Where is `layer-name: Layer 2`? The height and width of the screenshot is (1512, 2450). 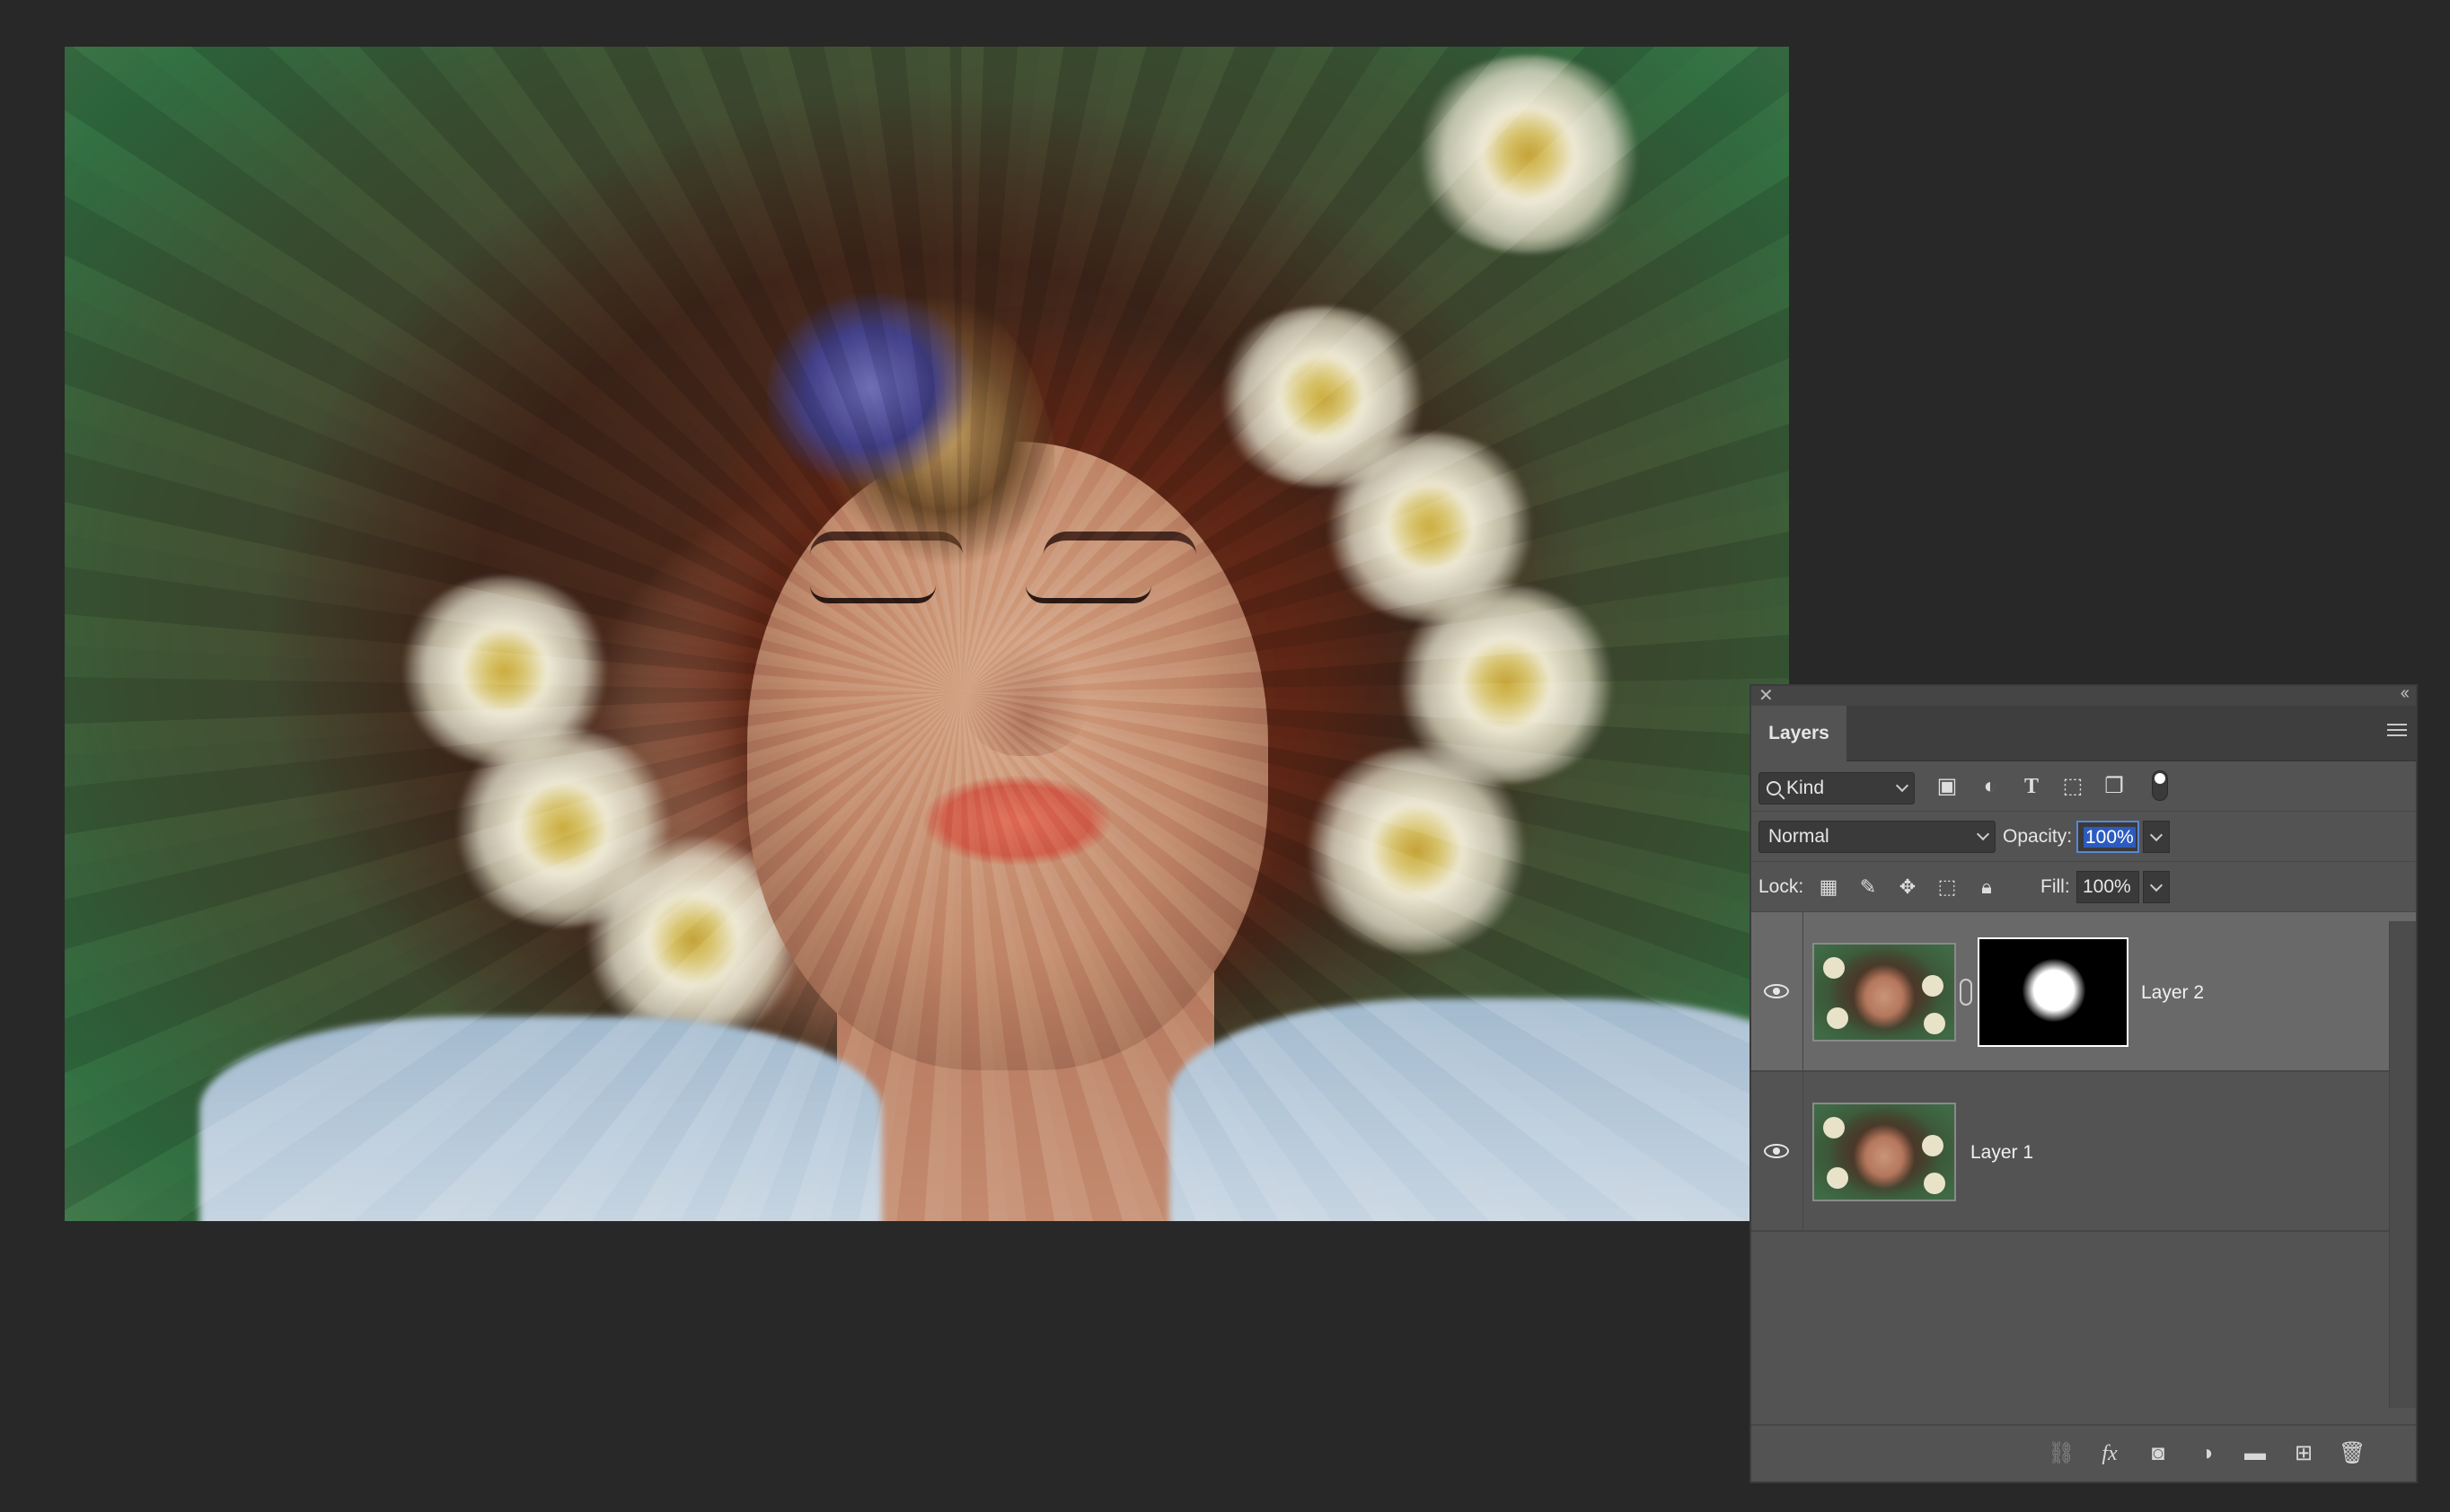
layer-name: Layer 2 is located at coordinates (2172, 993).